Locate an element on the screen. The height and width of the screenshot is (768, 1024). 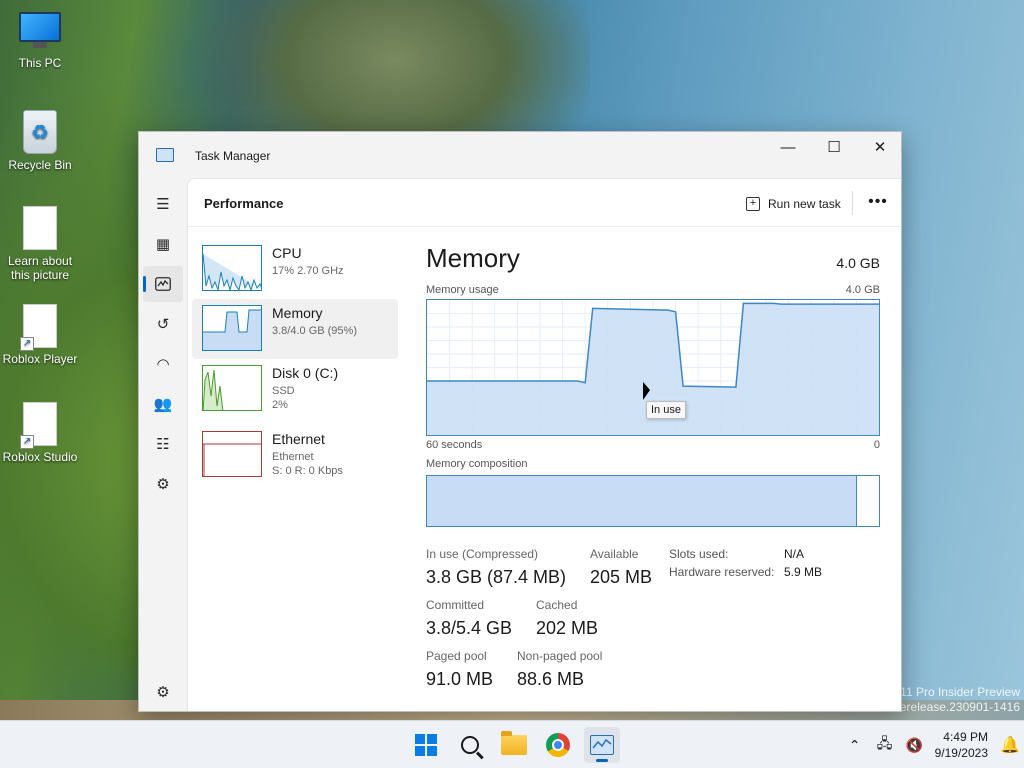
more-options-icon: ••• is located at coordinates (878, 204).